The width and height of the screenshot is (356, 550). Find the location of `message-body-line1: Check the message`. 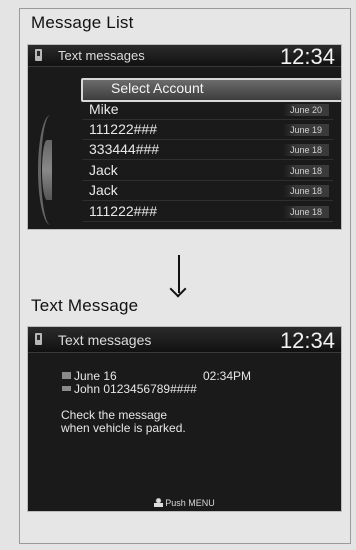

message-body-line1: Check the message is located at coordinates (114, 415).